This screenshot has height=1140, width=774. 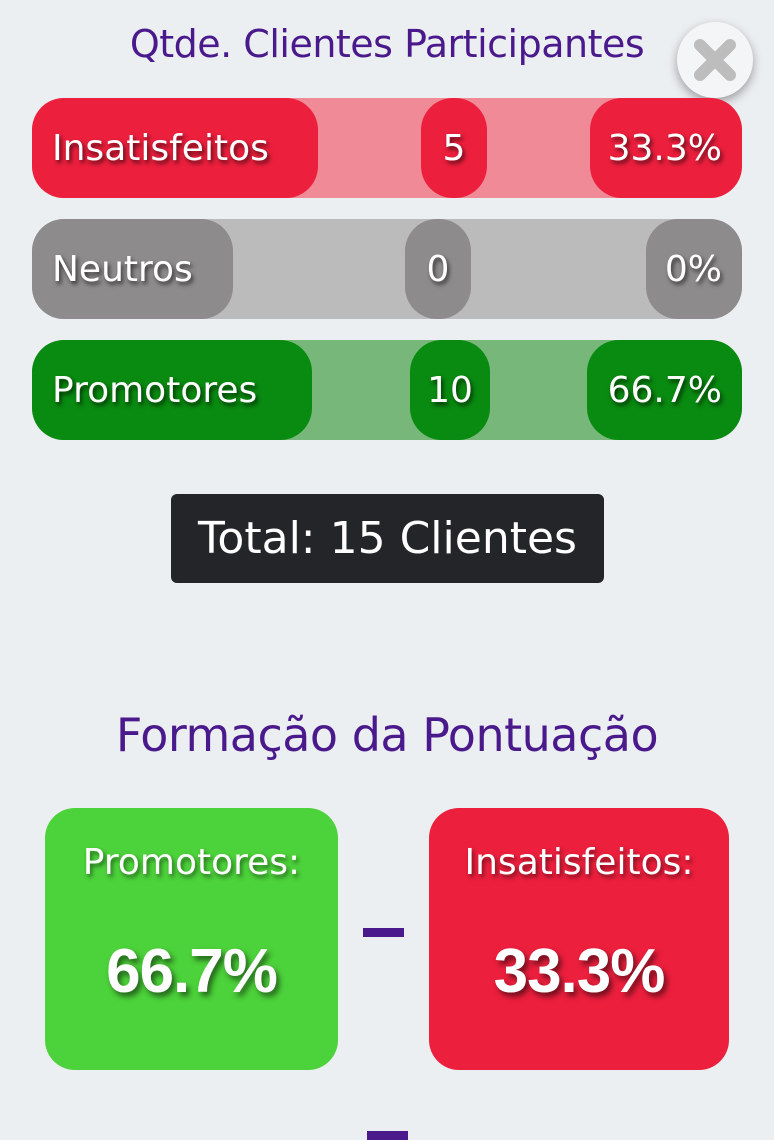 I want to click on promoters-count: 10, so click(x=450, y=390).